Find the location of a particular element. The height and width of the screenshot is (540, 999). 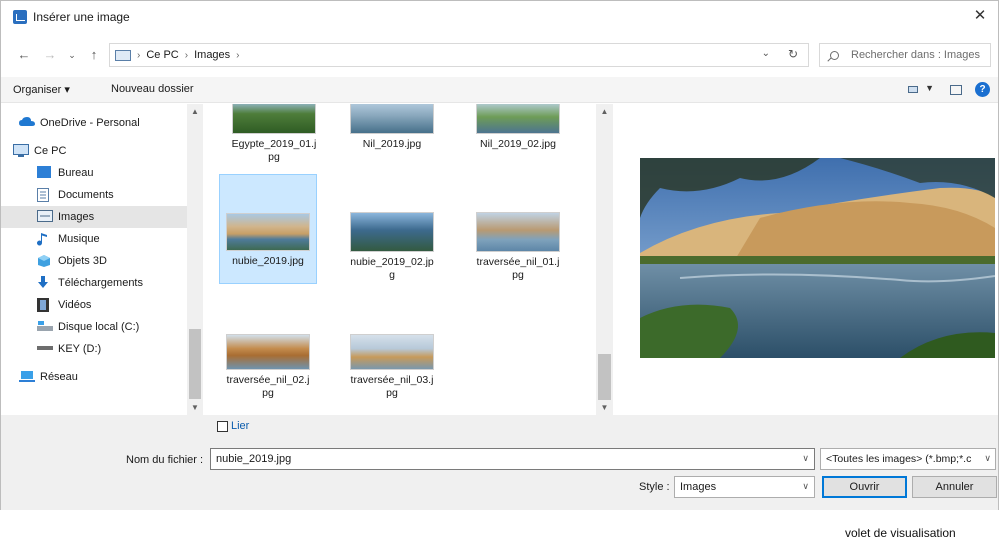

new-folder-button: Nouveau dossier is located at coordinates (152, 89).